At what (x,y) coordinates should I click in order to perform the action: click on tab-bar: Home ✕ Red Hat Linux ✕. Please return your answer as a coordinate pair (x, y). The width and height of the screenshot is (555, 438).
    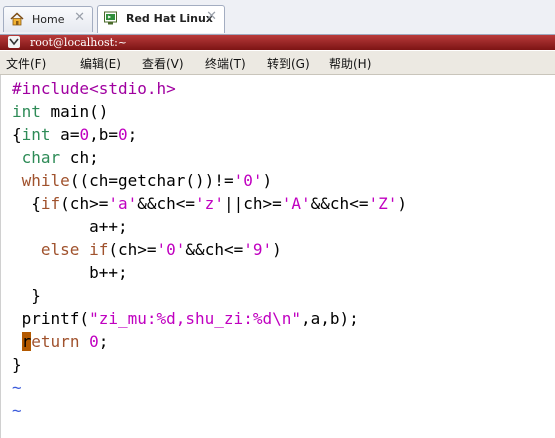
    Looking at the image, I should click on (277, 17).